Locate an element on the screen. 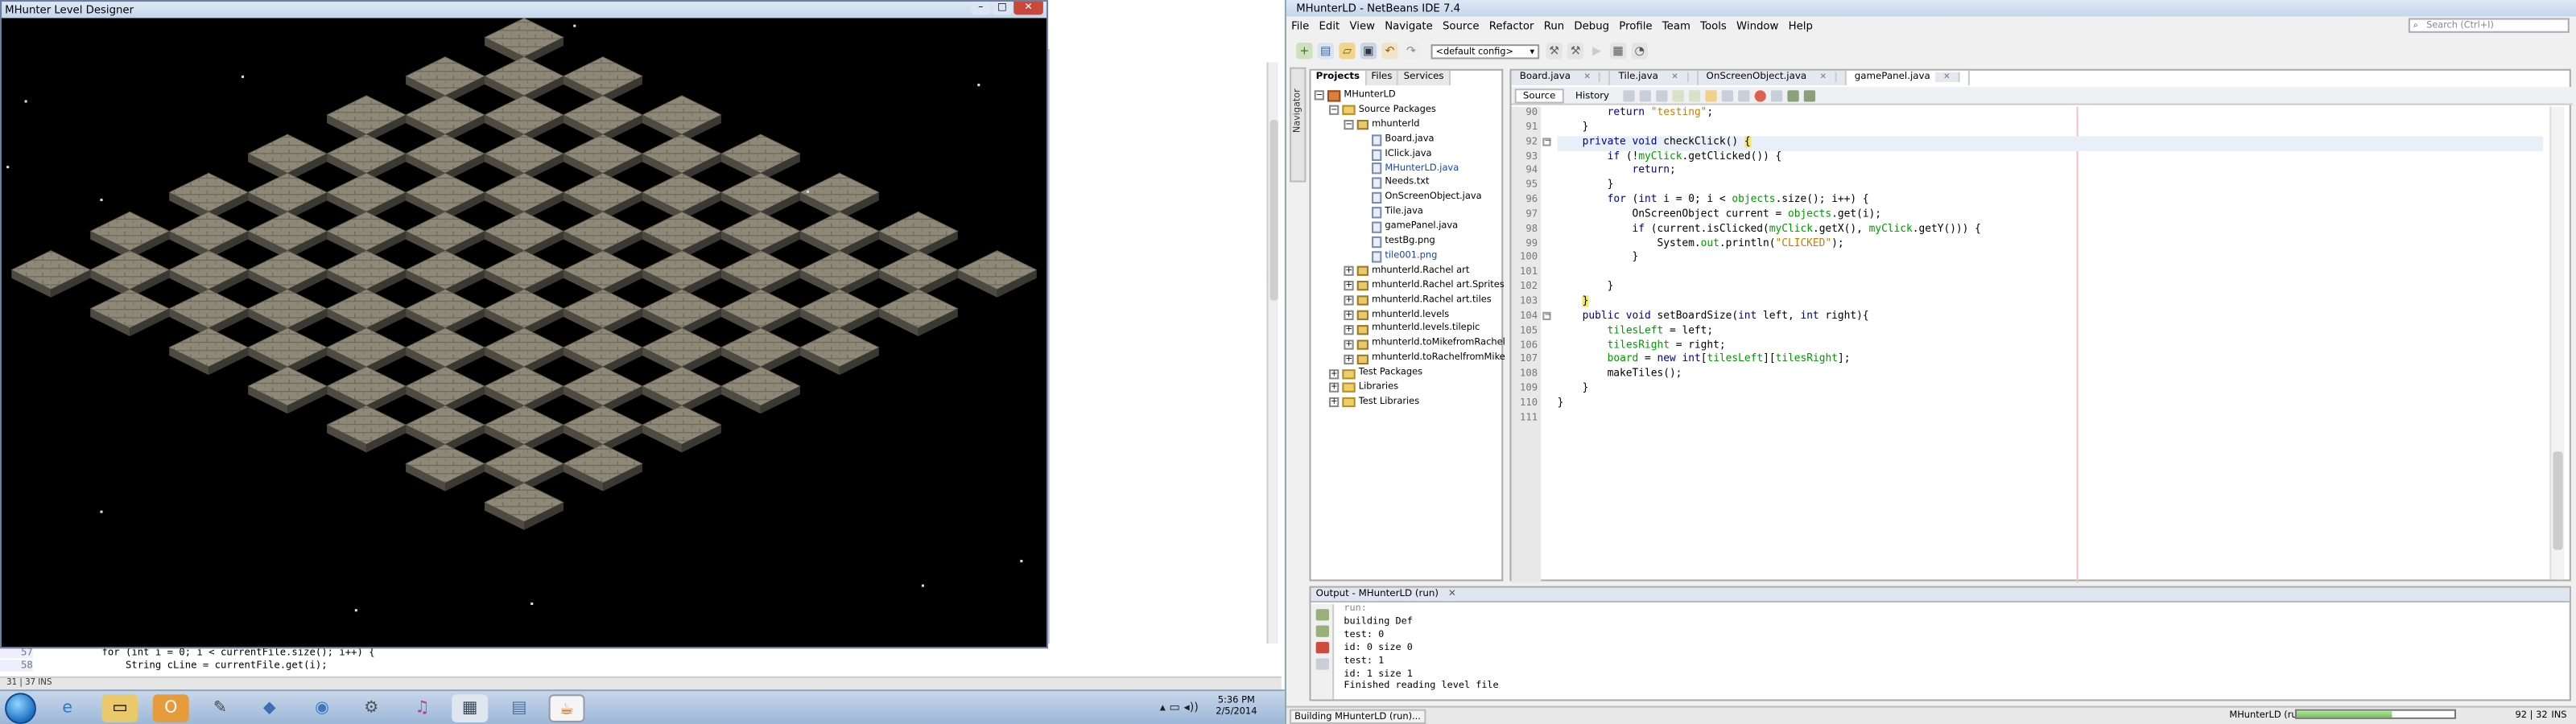 Image resolution: width=2576 pixels, height=724 pixels. run-icon: ▶ is located at coordinates (1596, 51).